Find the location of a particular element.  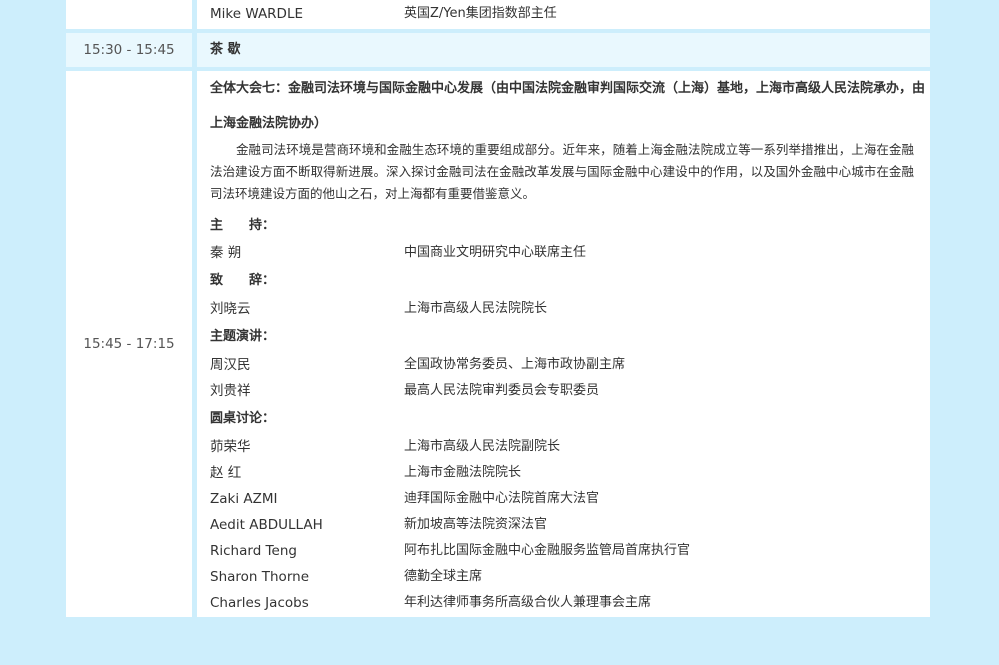

roundtable-row: 赵 红 上海市金融法院院长 is located at coordinates (563, 473).